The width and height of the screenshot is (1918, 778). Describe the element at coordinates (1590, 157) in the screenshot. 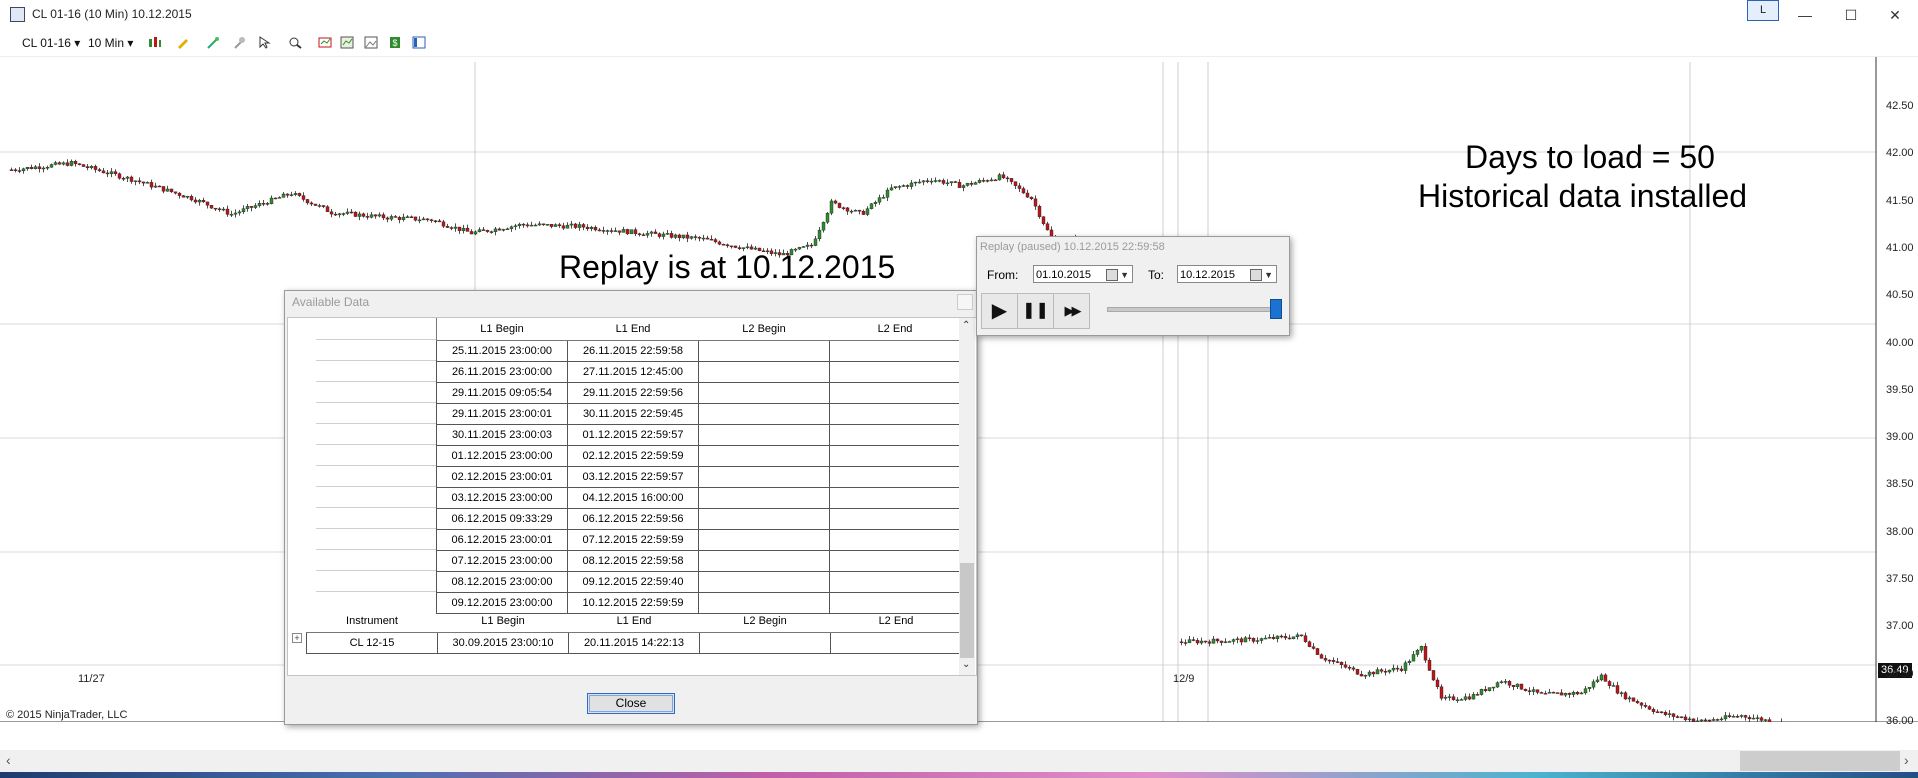

I see `days-to-load-annotation: Days to load = 50` at that location.